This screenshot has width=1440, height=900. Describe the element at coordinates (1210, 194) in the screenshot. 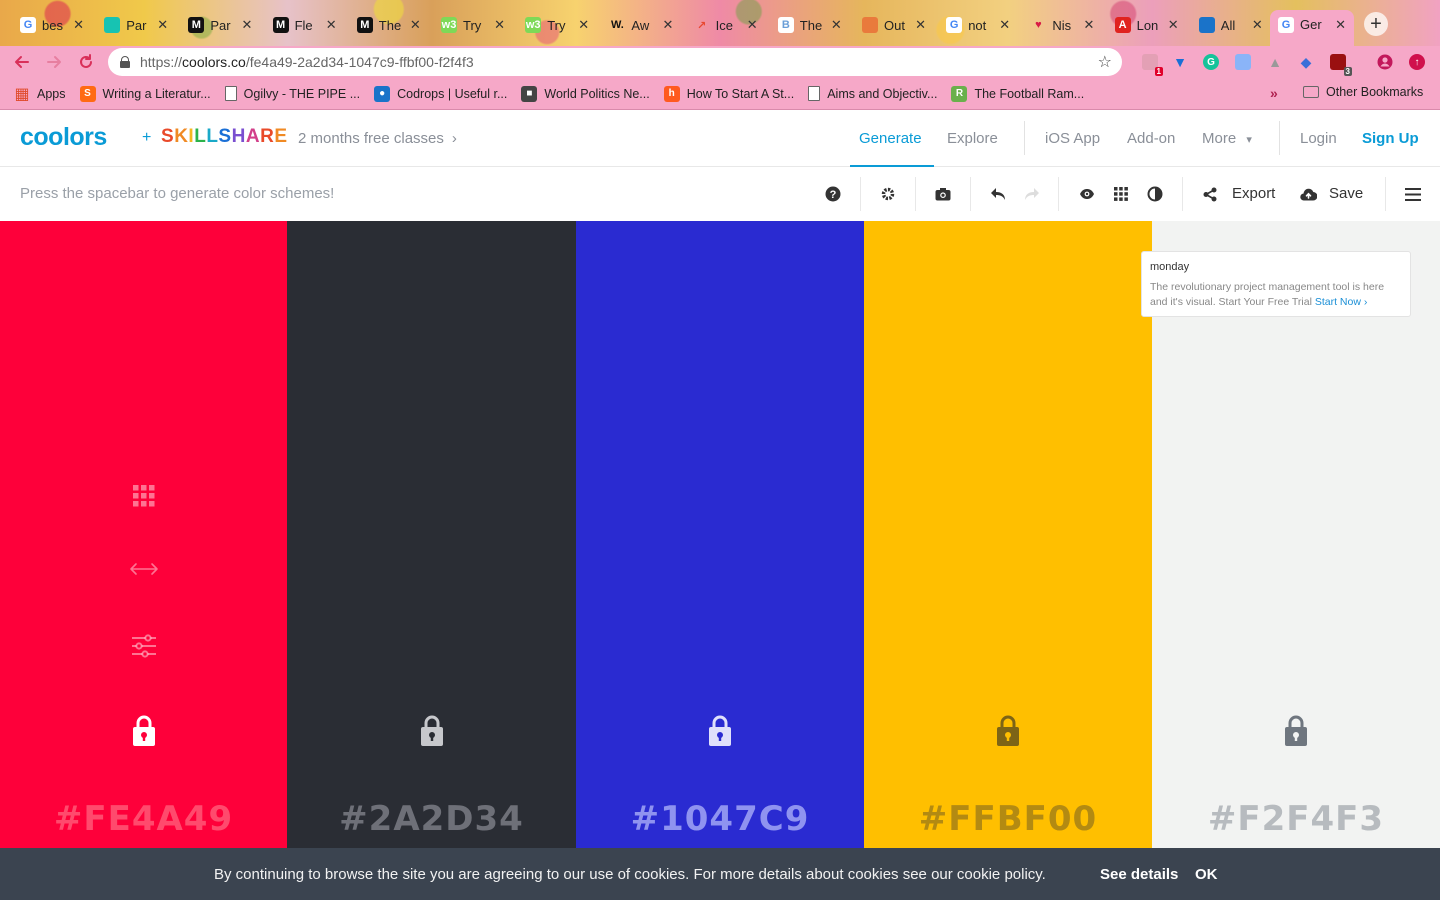

I see `share-icon` at that location.